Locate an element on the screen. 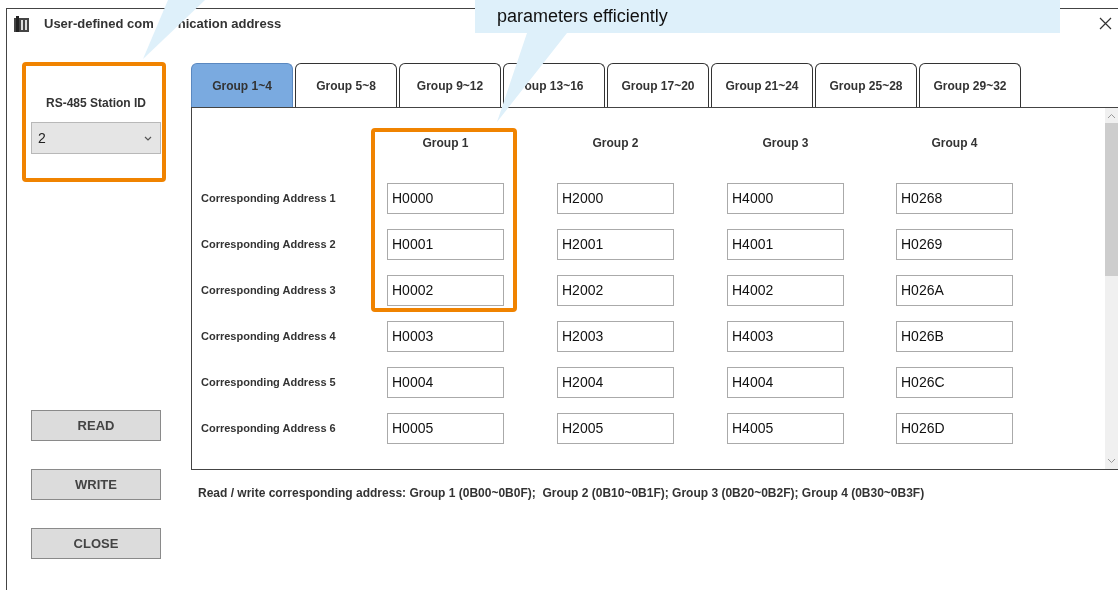 The width and height of the screenshot is (1118, 590). column-header: Group 4 is located at coordinates (954, 143).